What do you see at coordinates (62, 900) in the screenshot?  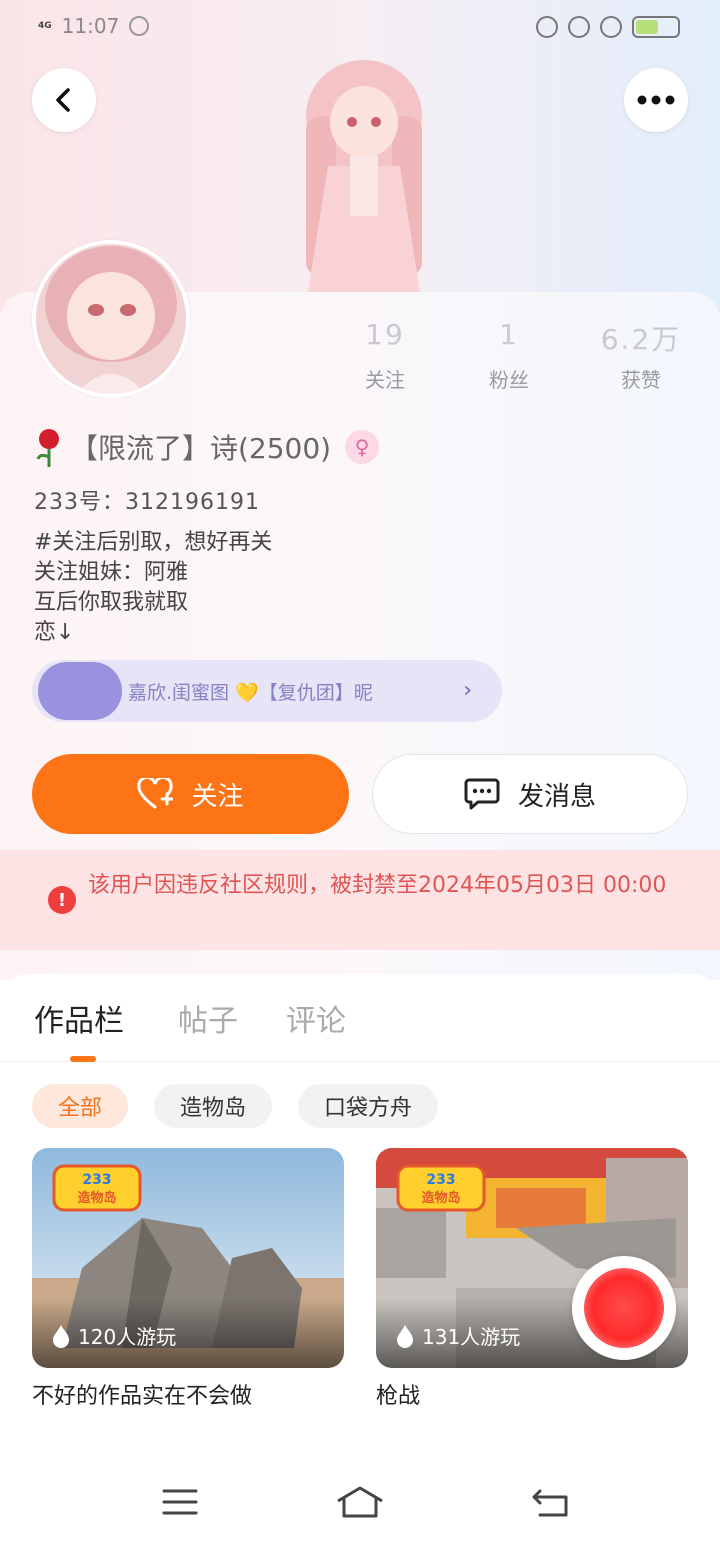 I see `alert-icon: !` at bounding box center [62, 900].